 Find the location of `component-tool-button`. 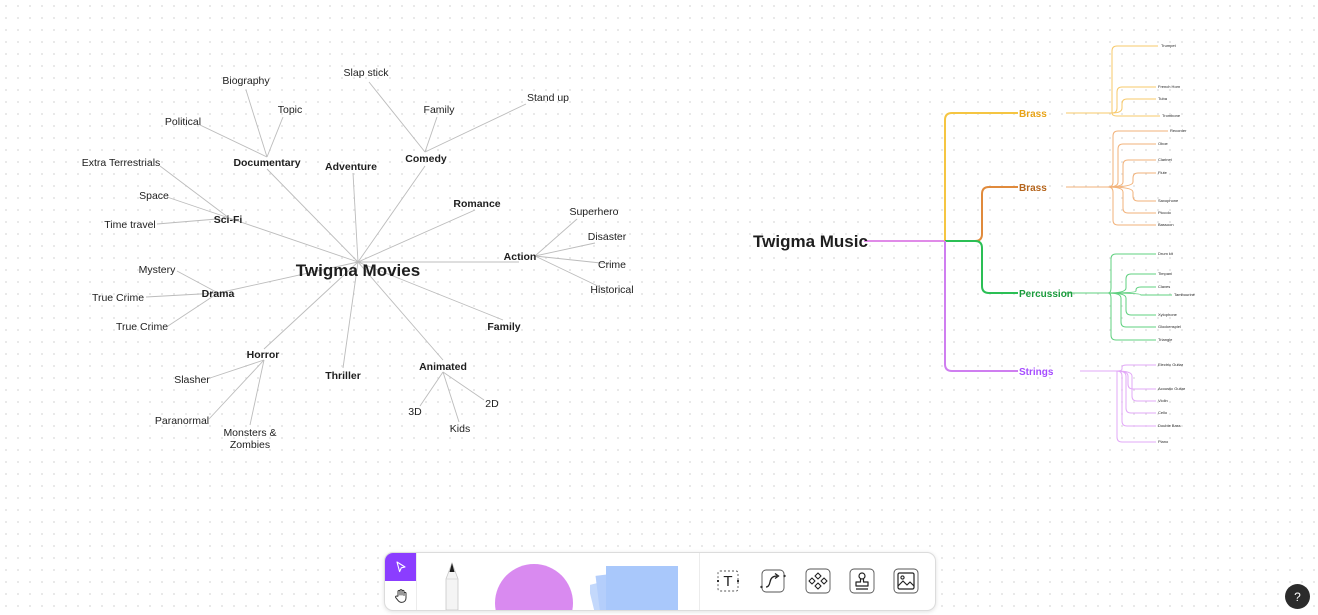

component-tool-button is located at coordinates (818, 581).